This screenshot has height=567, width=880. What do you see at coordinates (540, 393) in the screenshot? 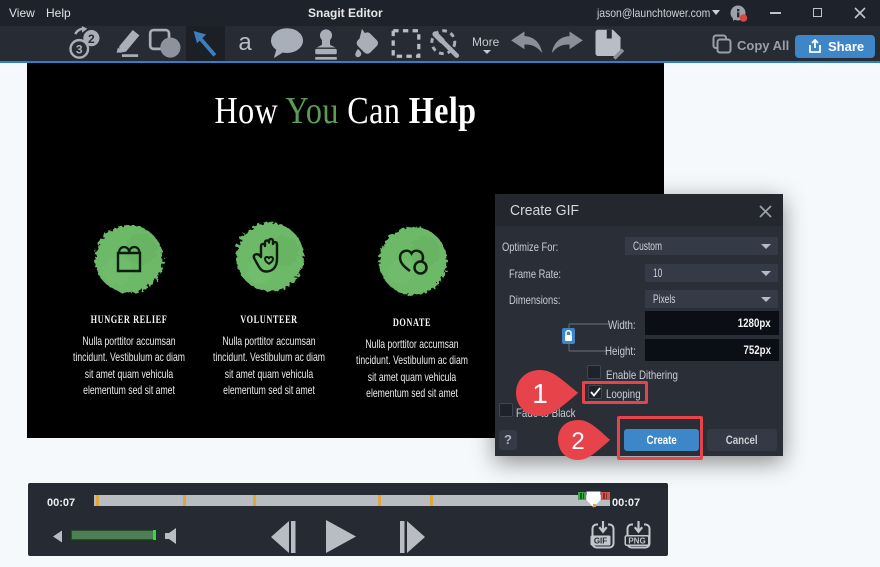
I see `svg-text: 1` at bounding box center [540, 393].